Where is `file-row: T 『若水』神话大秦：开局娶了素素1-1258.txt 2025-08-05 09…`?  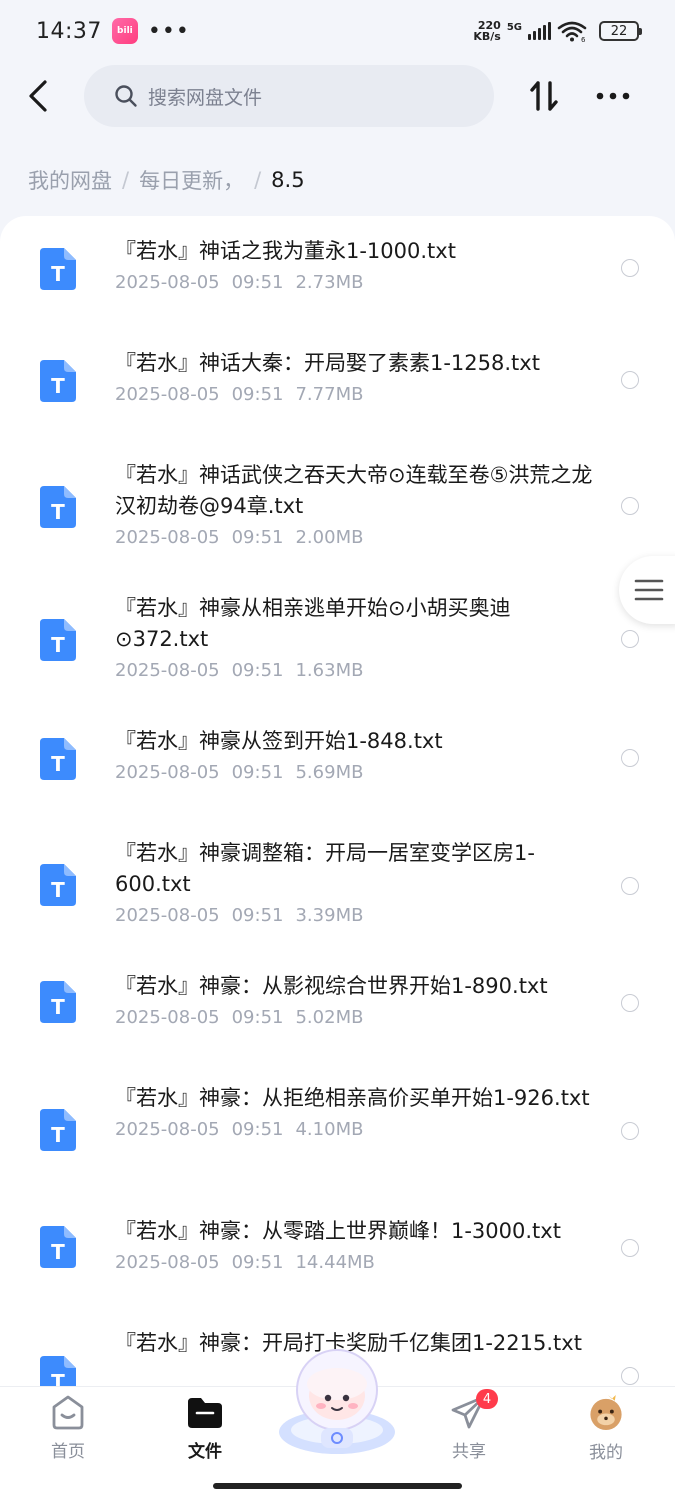 file-row: T 『若水』神话大秦：开局娶了素素1-1258.txt 2025-08-05 09… is located at coordinates (337, 384).